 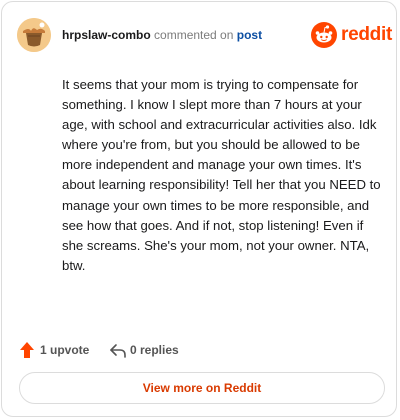 What do you see at coordinates (249, 35) in the screenshot?
I see `post-link: post` at bounding box center [249, 35].